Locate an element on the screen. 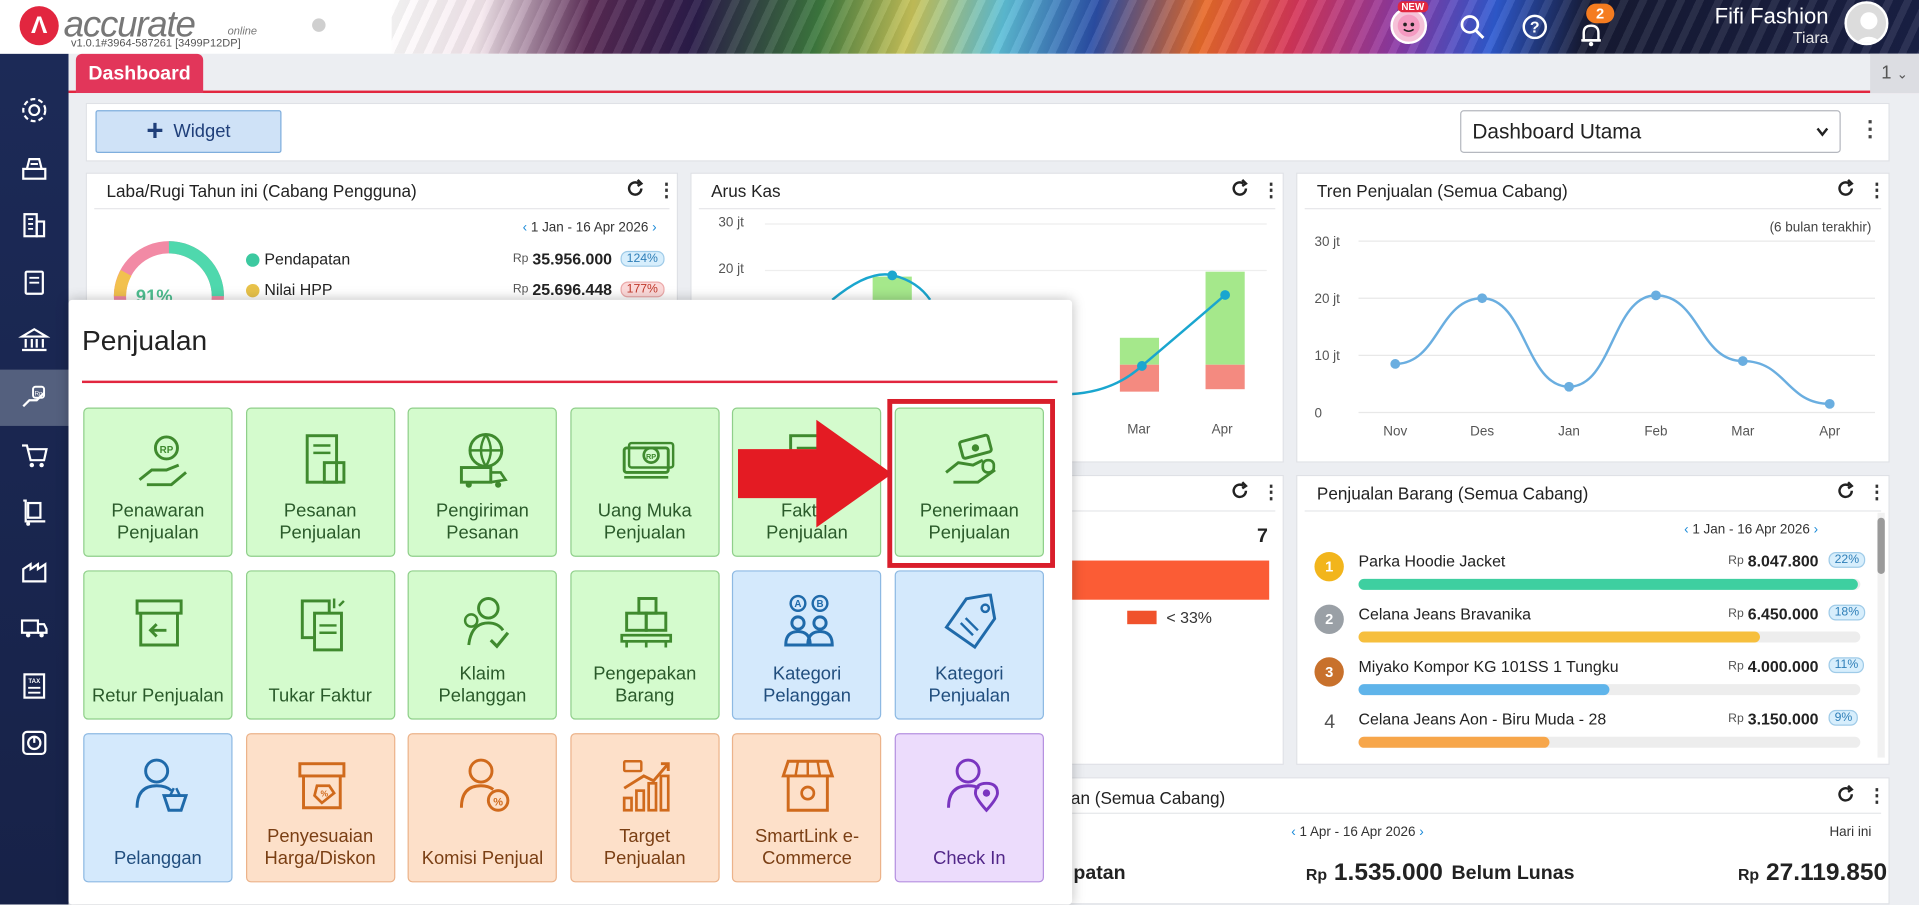 The image size is (1919, 905). date-range: ‹ 1 Jan - 16 Apr 2026 › is located at coordinates (1751, 530).